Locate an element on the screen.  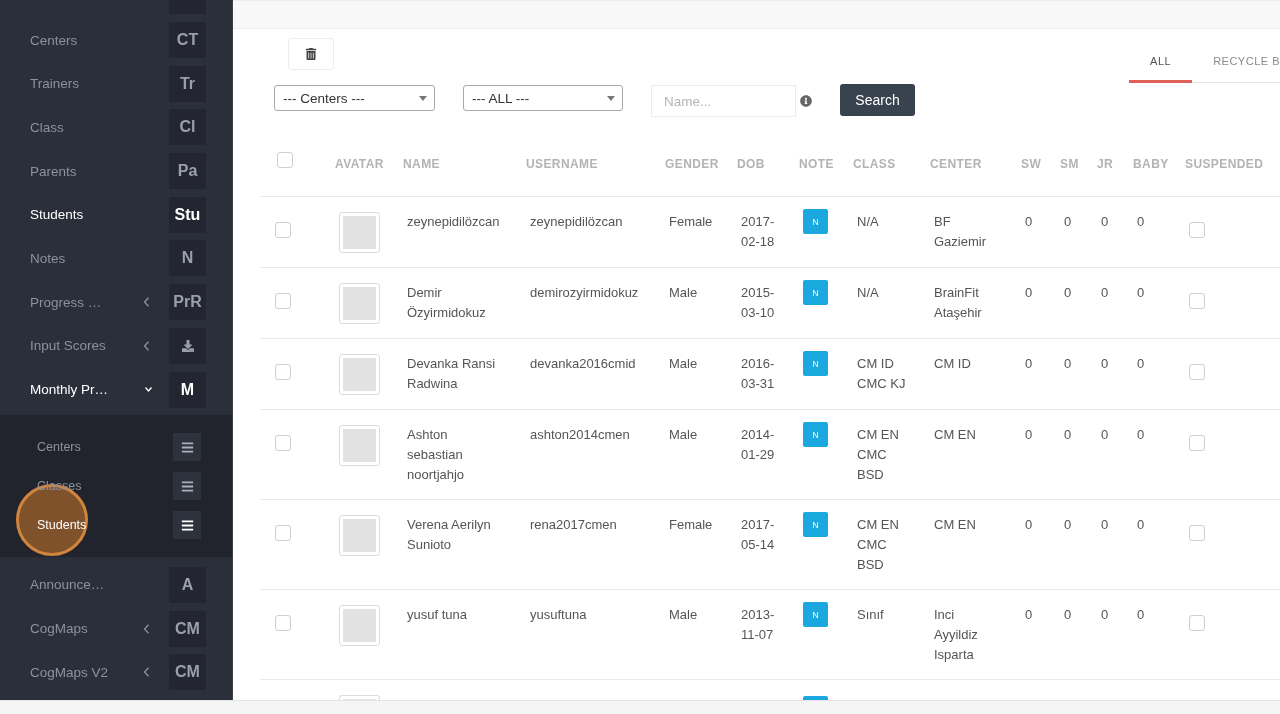
avatar-header: AVATAR is located at coordinates (359, 164).